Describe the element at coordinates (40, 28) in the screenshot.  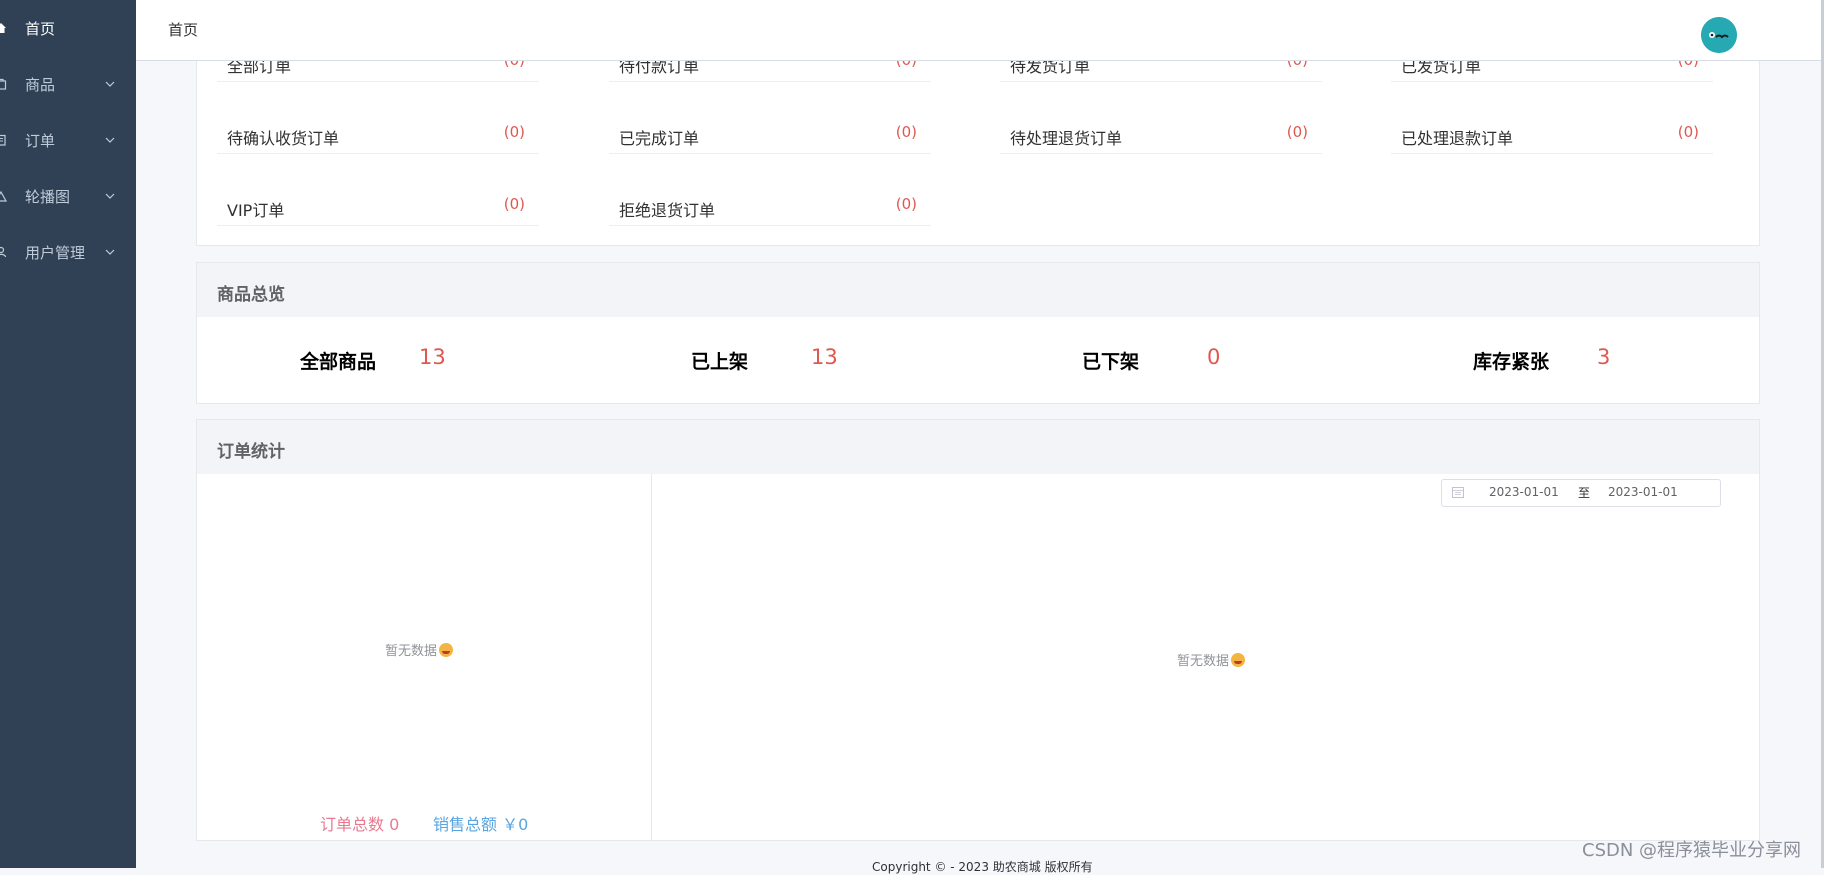
I see `sidebar-item-label: 首页` at that location.